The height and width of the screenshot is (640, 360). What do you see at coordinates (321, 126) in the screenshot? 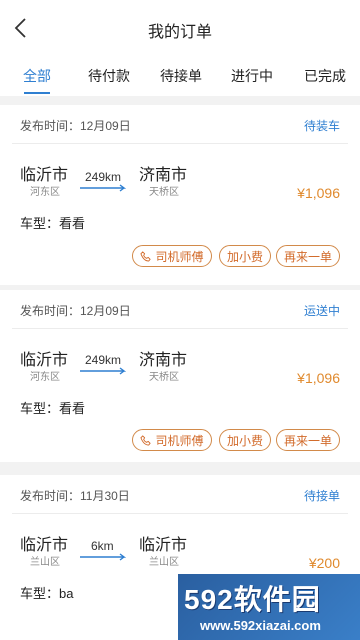
I see `status-badge: 待装车` at bounding box center [321, 126].